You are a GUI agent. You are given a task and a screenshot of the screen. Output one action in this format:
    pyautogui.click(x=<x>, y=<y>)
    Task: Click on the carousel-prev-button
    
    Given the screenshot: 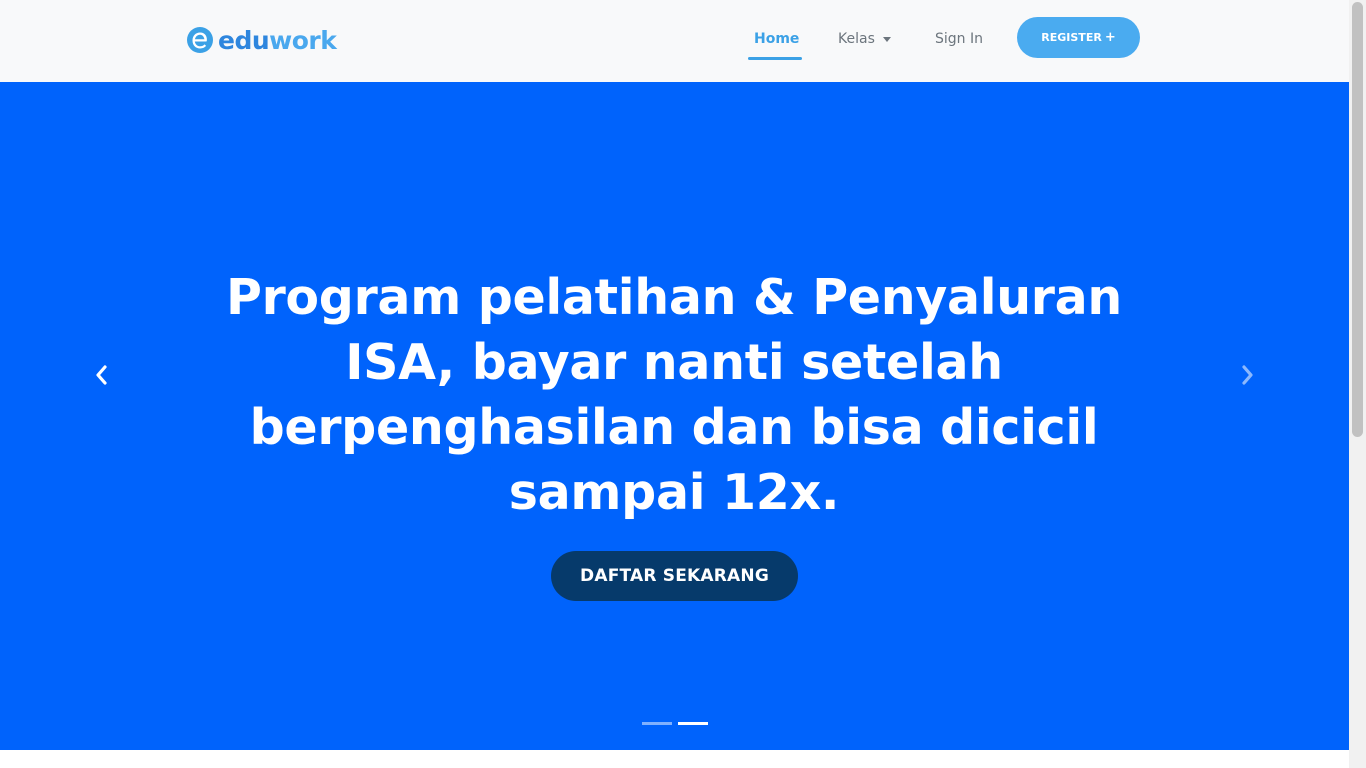 What is the action you would take?
    pyautogui.click(x=101, y=375)
    